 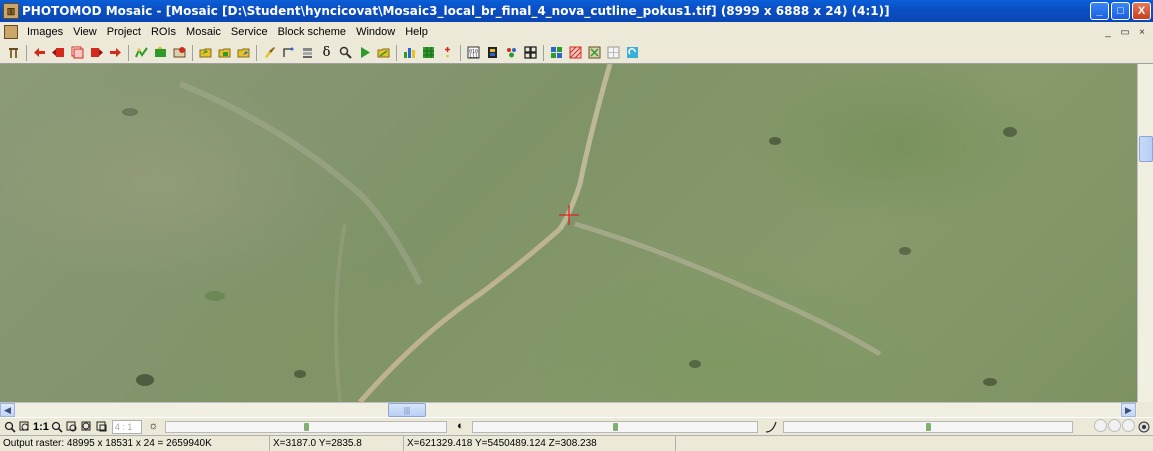 I want to click on menu-block-scheme: Block scheme, so click(x=312, y=32).